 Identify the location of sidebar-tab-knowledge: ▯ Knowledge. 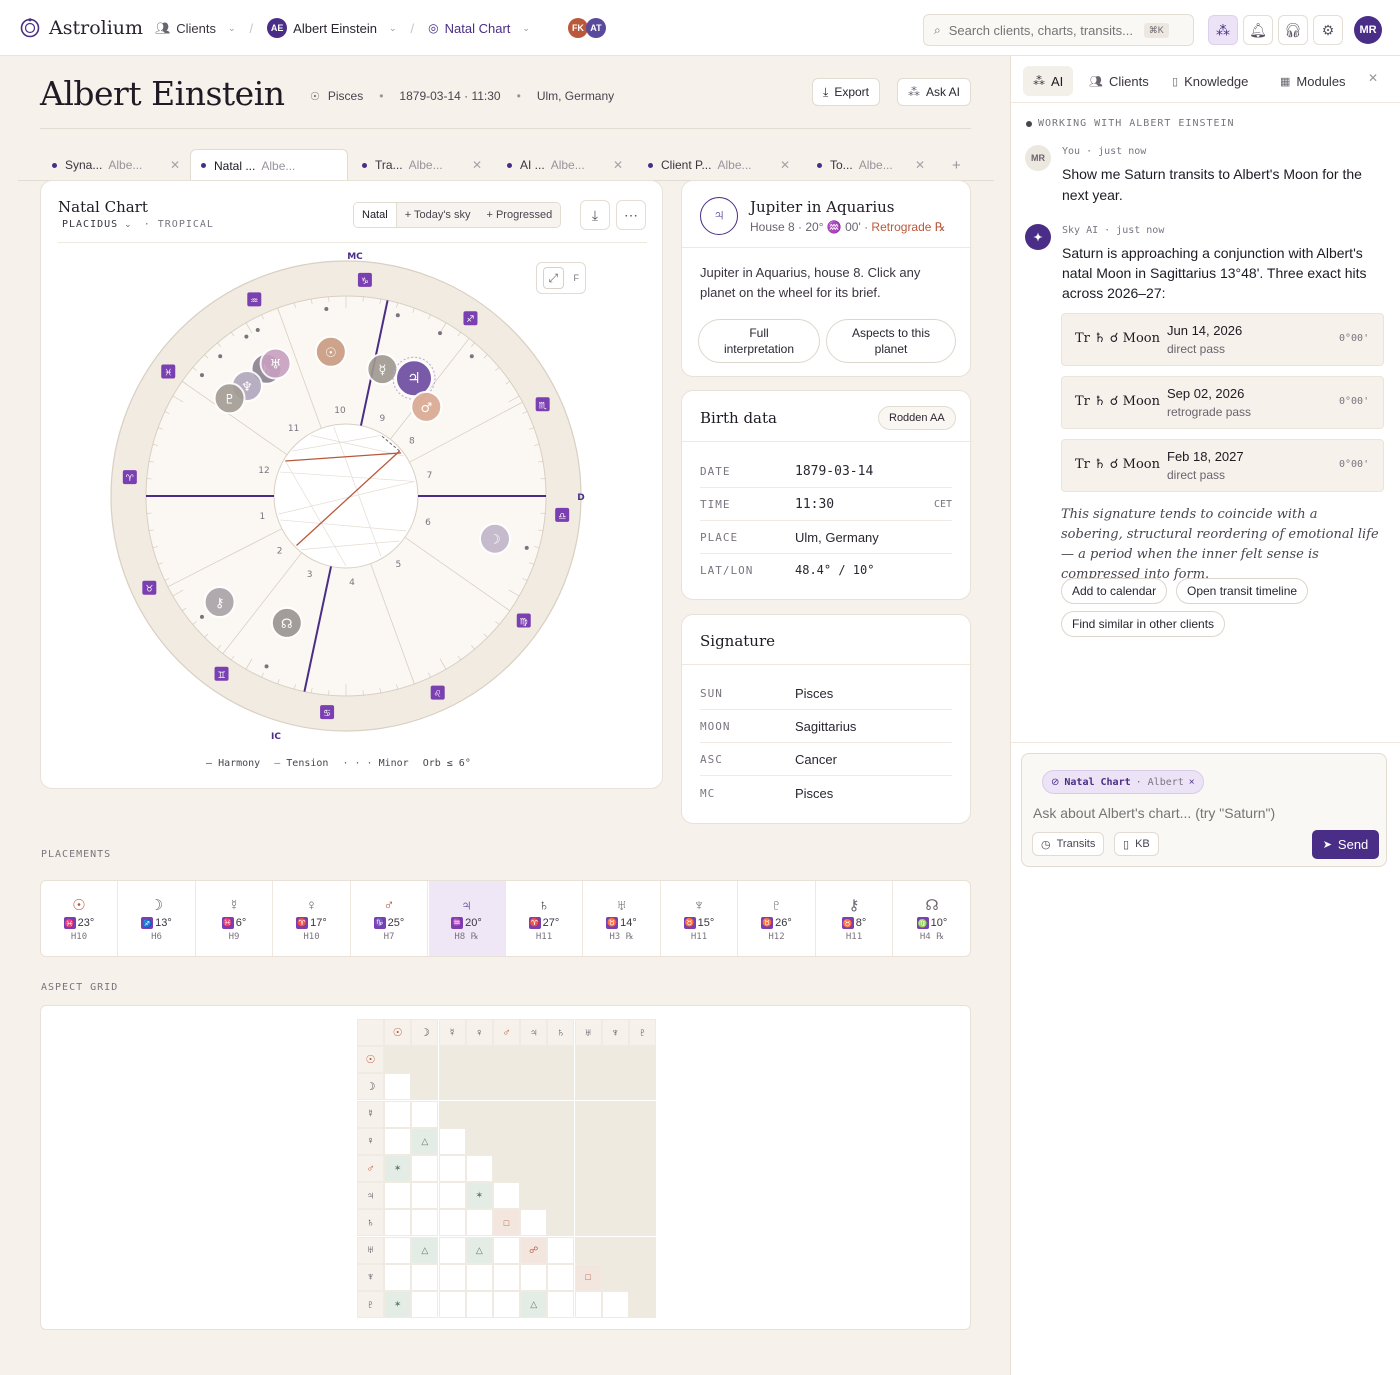
(1210, 81).